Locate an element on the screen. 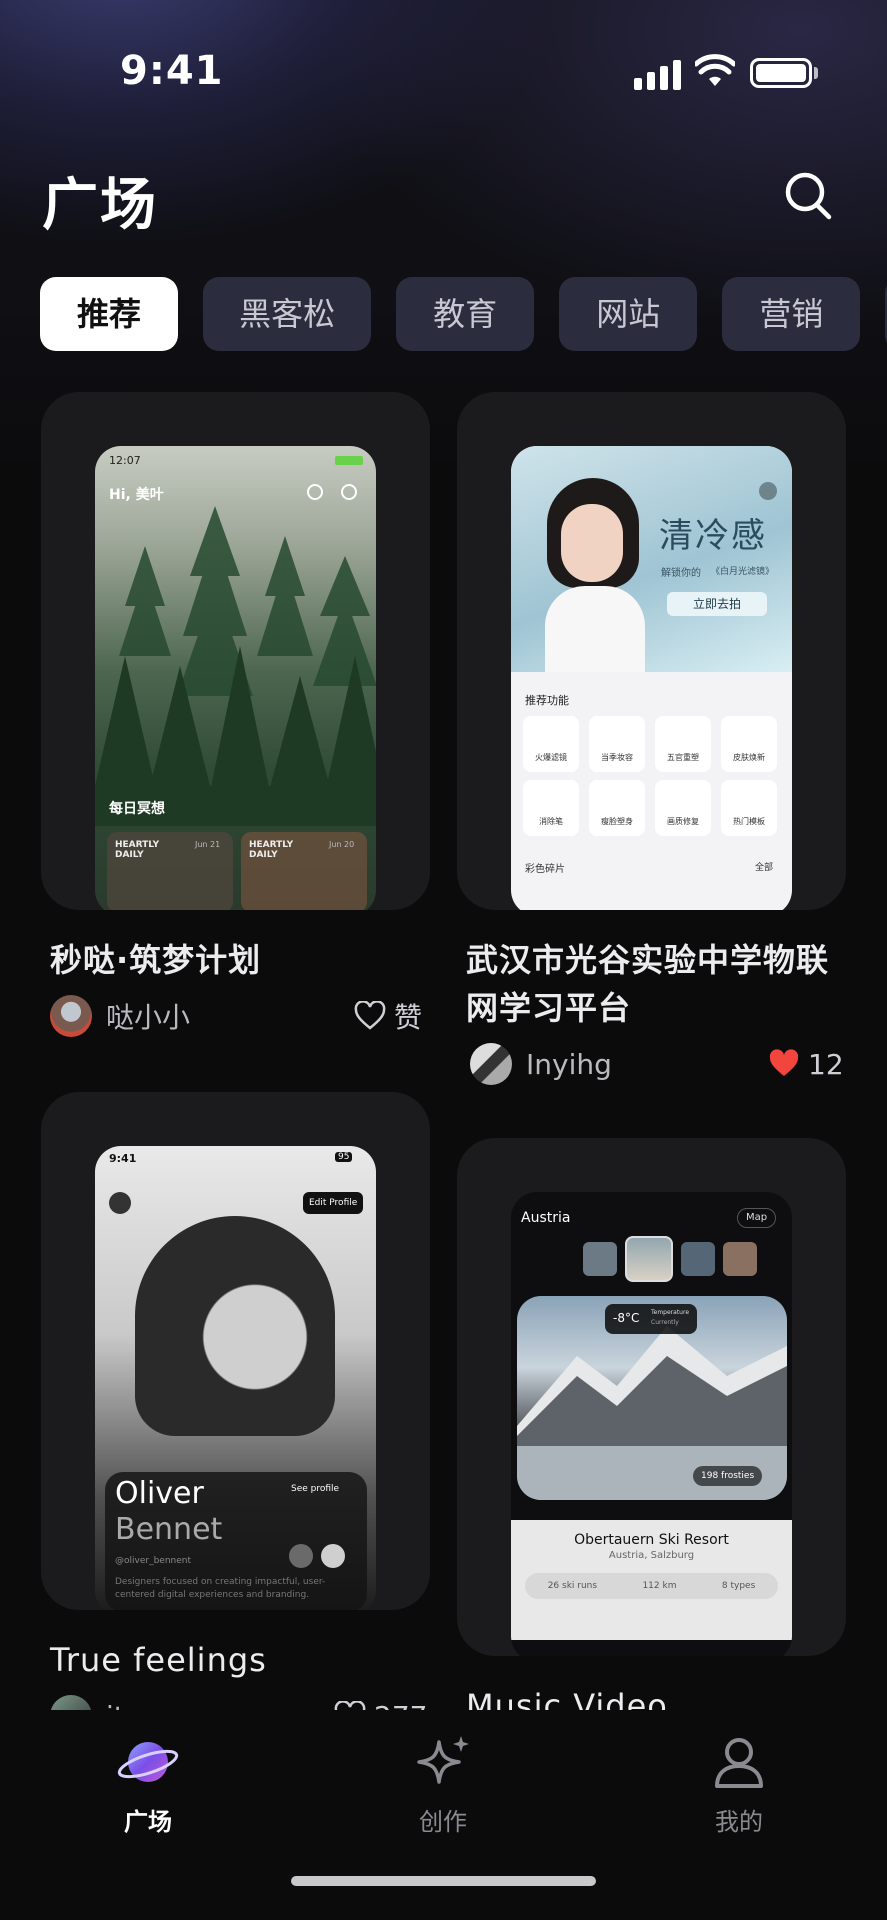 The width and height of the screenshot is (887, 1920). preview-temp-label: Temperature is located at coordinates (670, 1312).